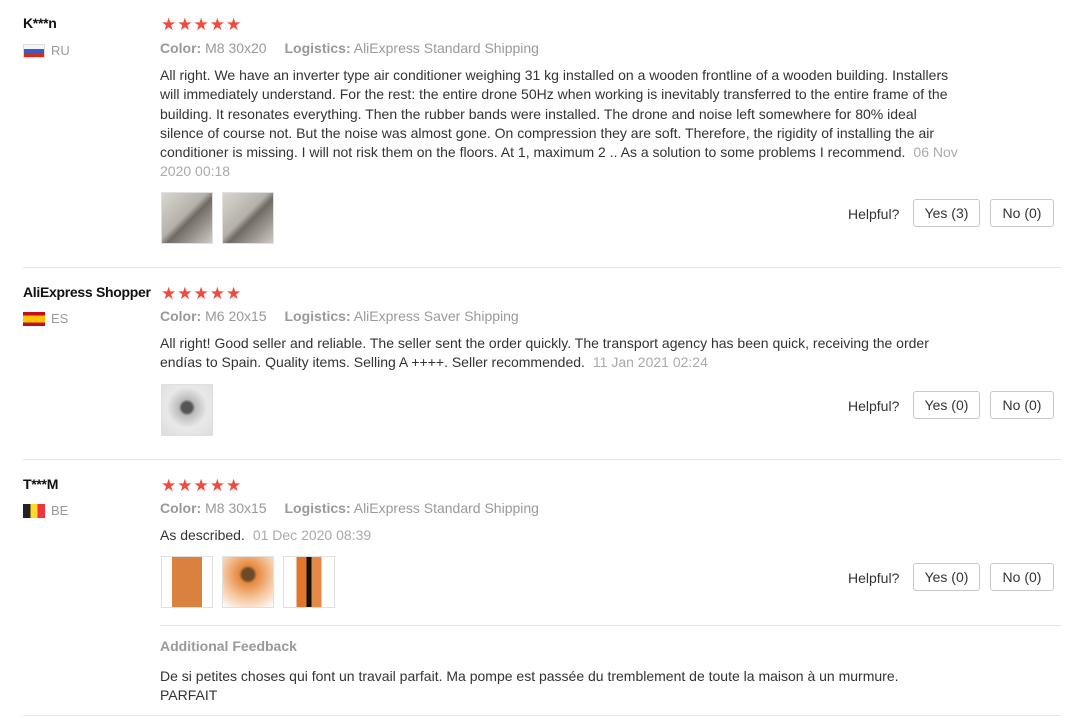 The image size is (1080, 717). I want to click on additional-feedback-title: Additional Feedback, so click(228, 646).